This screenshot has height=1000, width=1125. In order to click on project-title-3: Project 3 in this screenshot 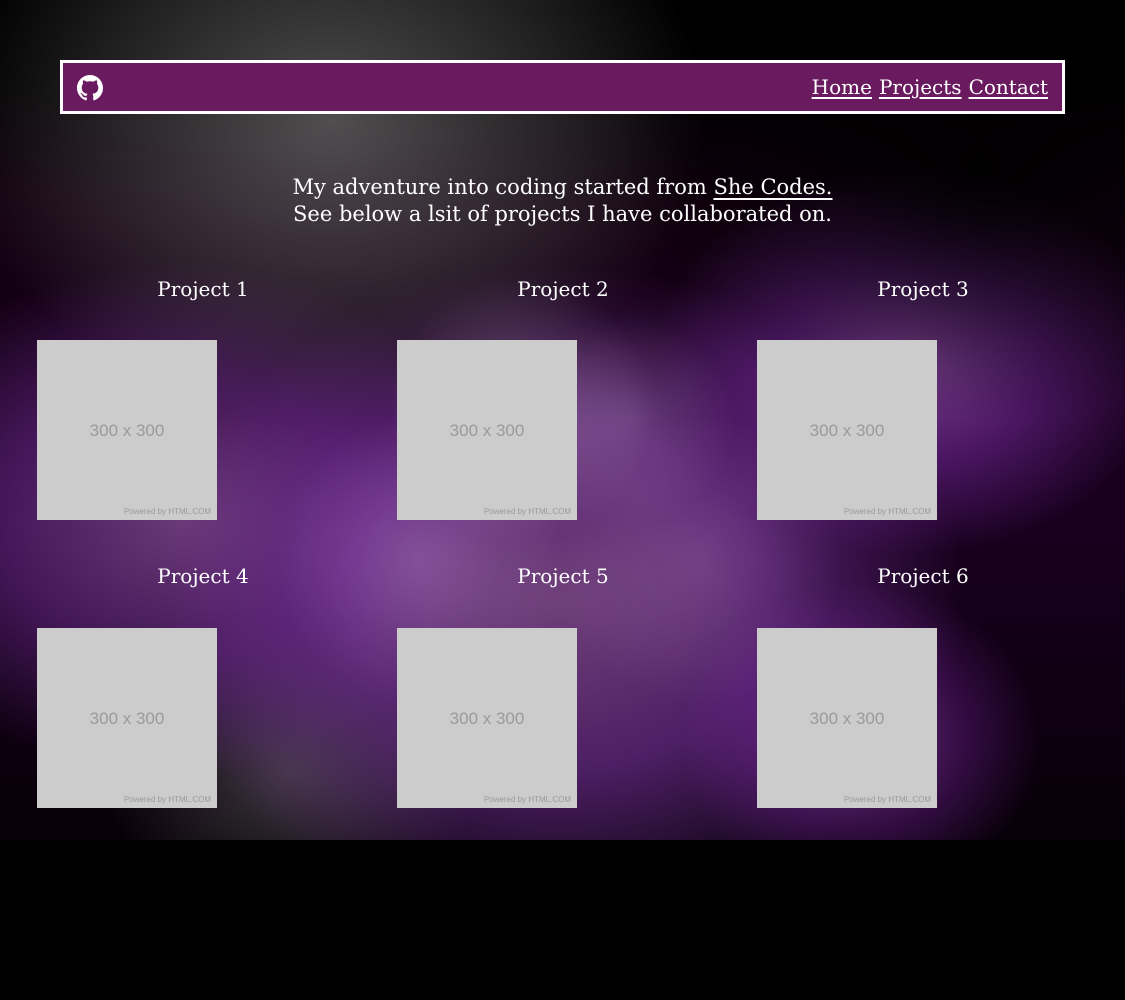, I will do `click(923, 289)`.